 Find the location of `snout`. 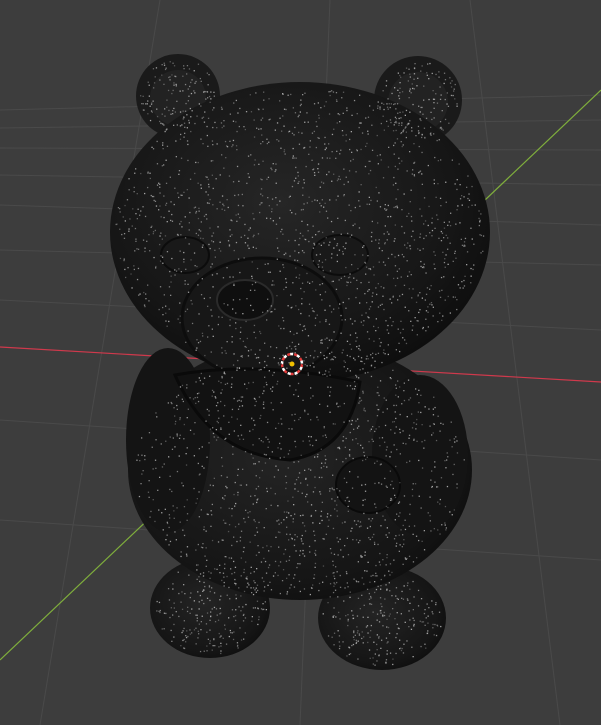

snout is located at coordinates (262, 318).